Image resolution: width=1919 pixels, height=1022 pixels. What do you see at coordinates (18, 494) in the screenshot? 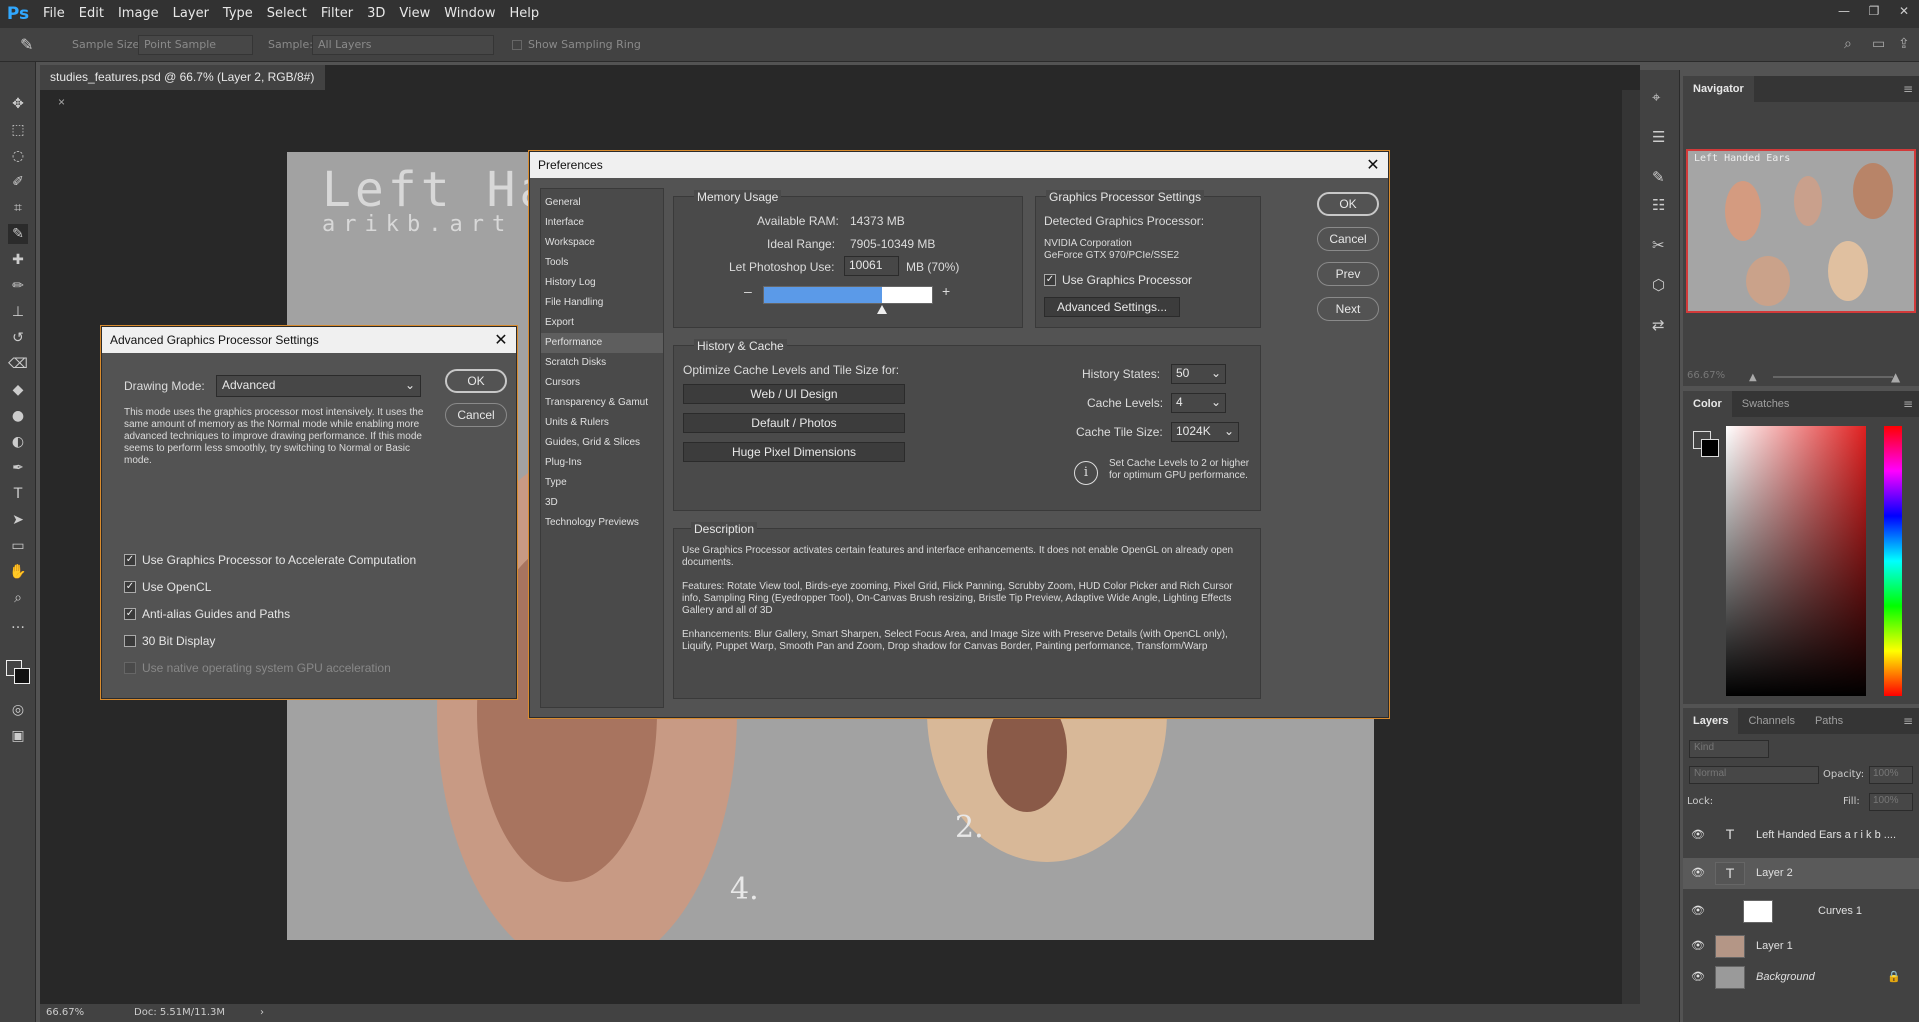
I see `type-tool-icon: T` at bounding box center [18, 494].